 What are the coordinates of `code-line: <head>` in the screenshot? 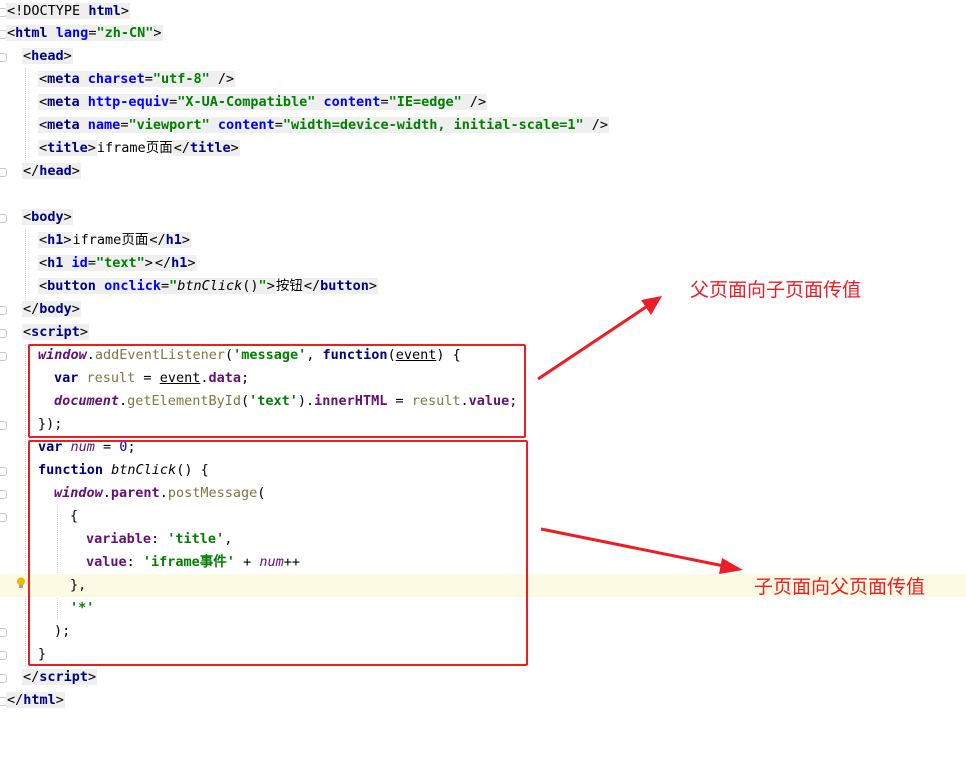 It's located at (483, 56).